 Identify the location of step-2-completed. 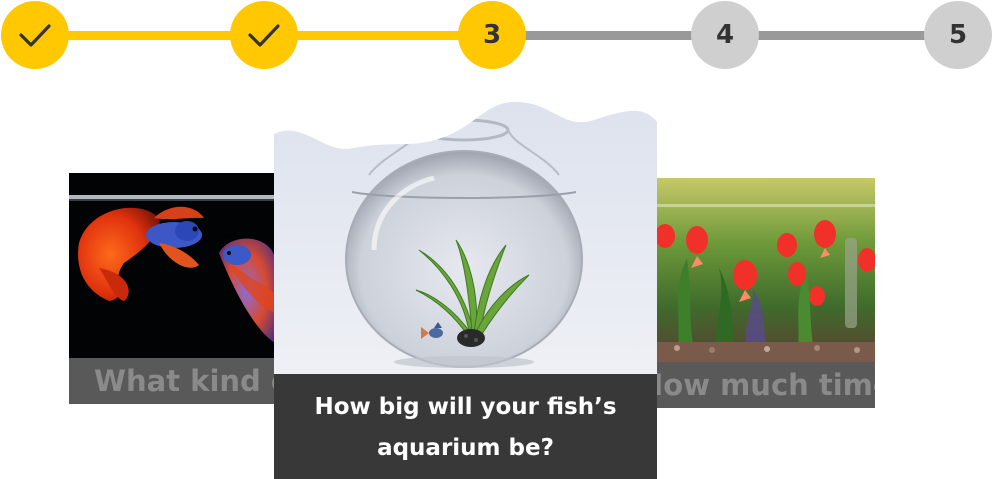
(264, 35).